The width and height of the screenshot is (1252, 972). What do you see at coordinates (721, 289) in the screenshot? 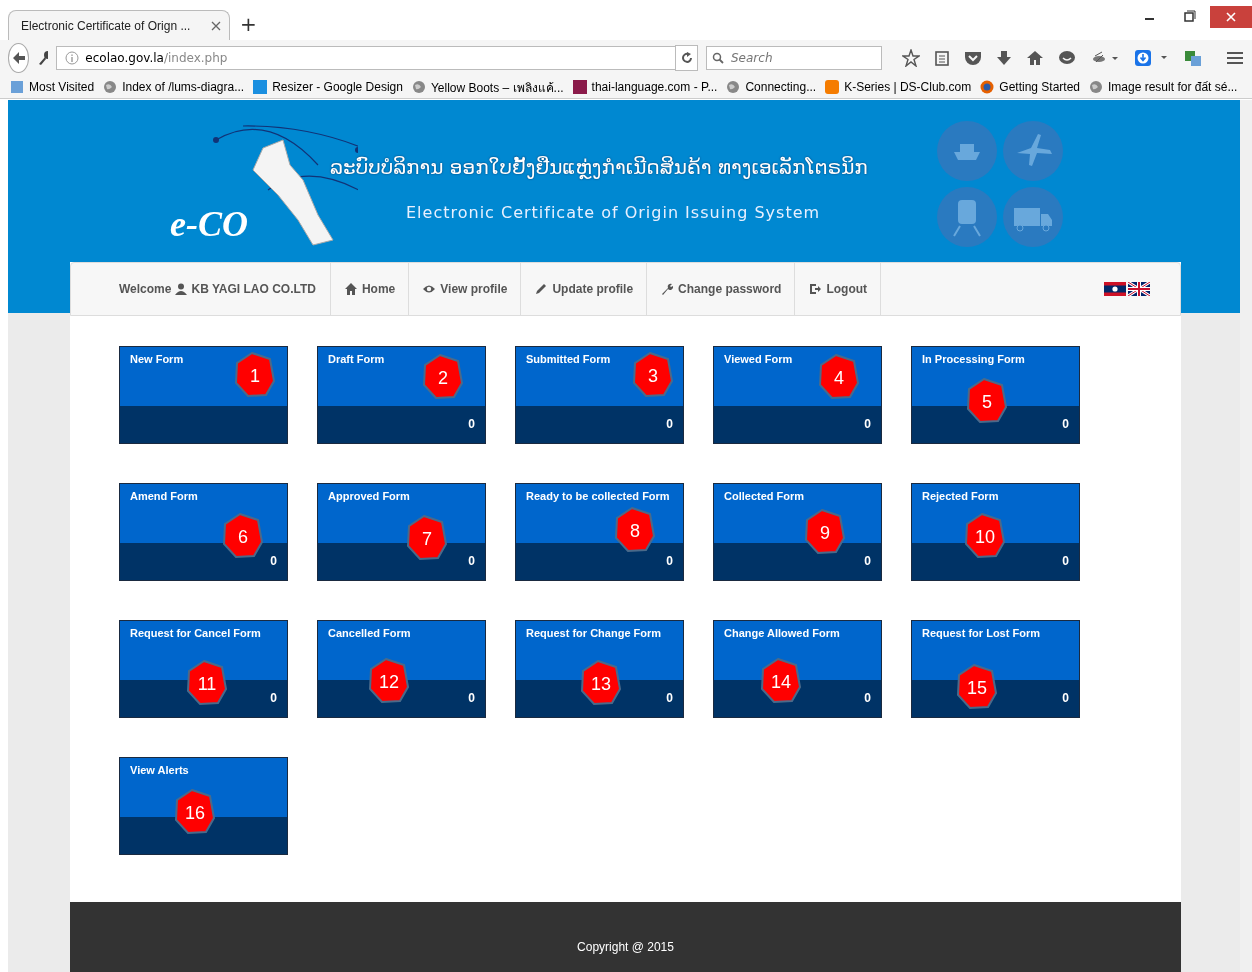
I see `nav-link: Change password` at bounding box center [721, 289].